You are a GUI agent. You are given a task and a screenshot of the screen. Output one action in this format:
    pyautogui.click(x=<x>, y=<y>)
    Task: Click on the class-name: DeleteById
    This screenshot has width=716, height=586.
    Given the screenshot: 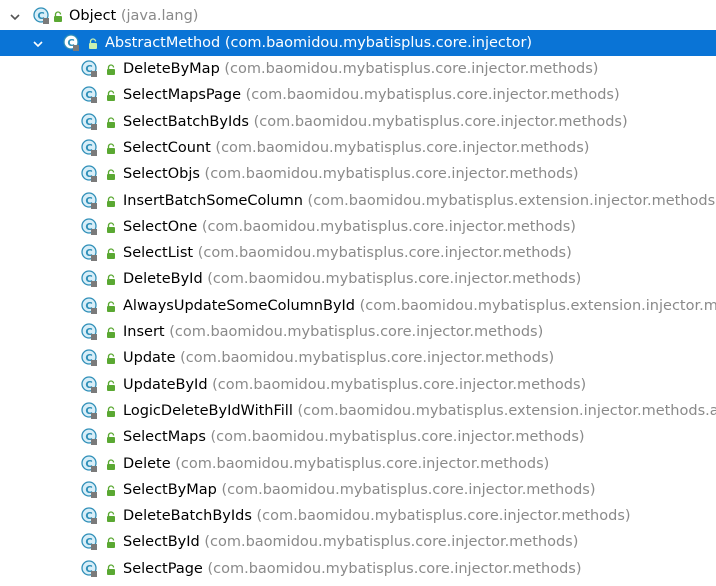 What is the action you would take?
    pyautogui.click(x=163, y=279)
    